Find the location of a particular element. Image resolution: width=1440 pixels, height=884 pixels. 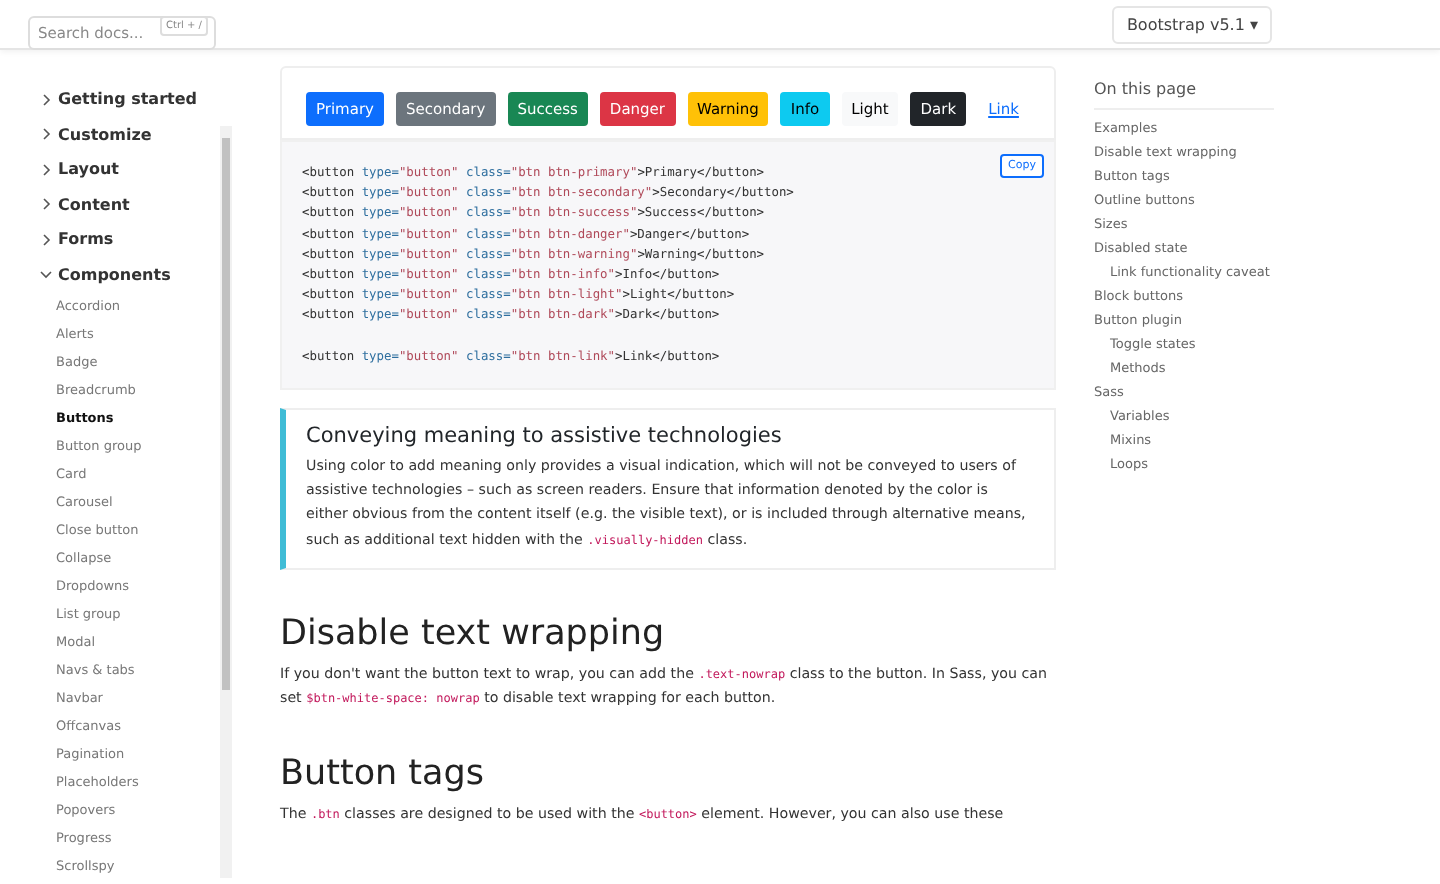

chevron-down-icon is located at coordinates (46, 274).